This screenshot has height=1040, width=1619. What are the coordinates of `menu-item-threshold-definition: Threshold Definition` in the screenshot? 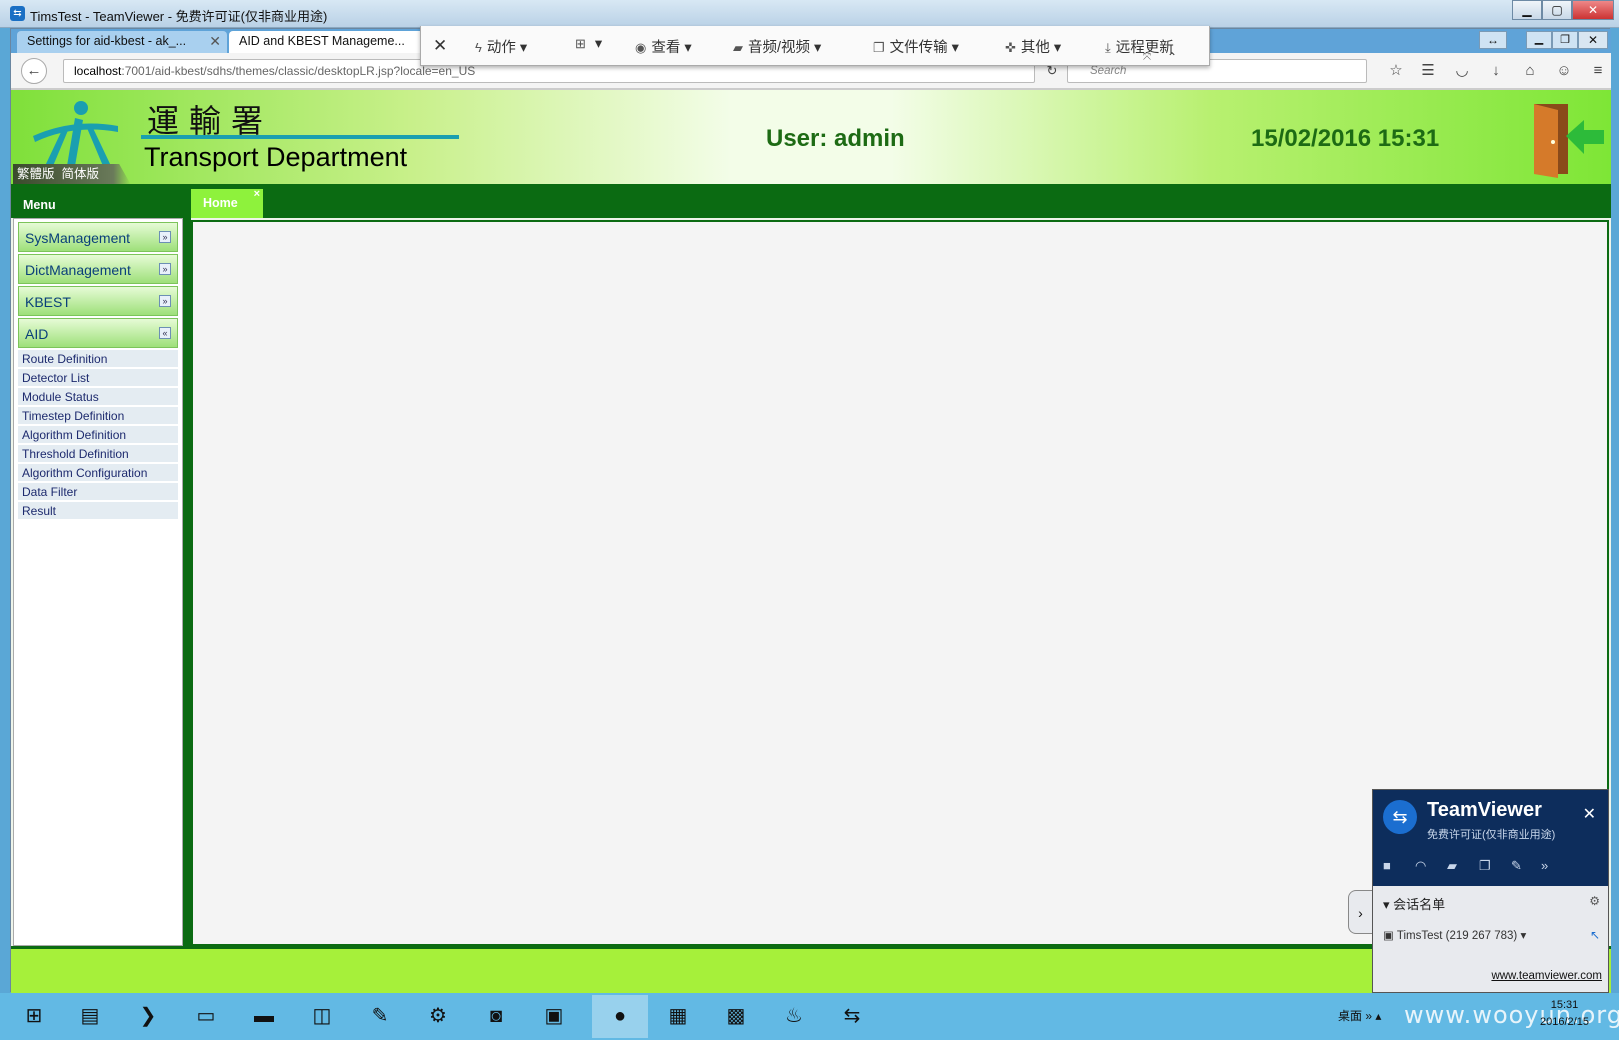 It's located at (98, 454).